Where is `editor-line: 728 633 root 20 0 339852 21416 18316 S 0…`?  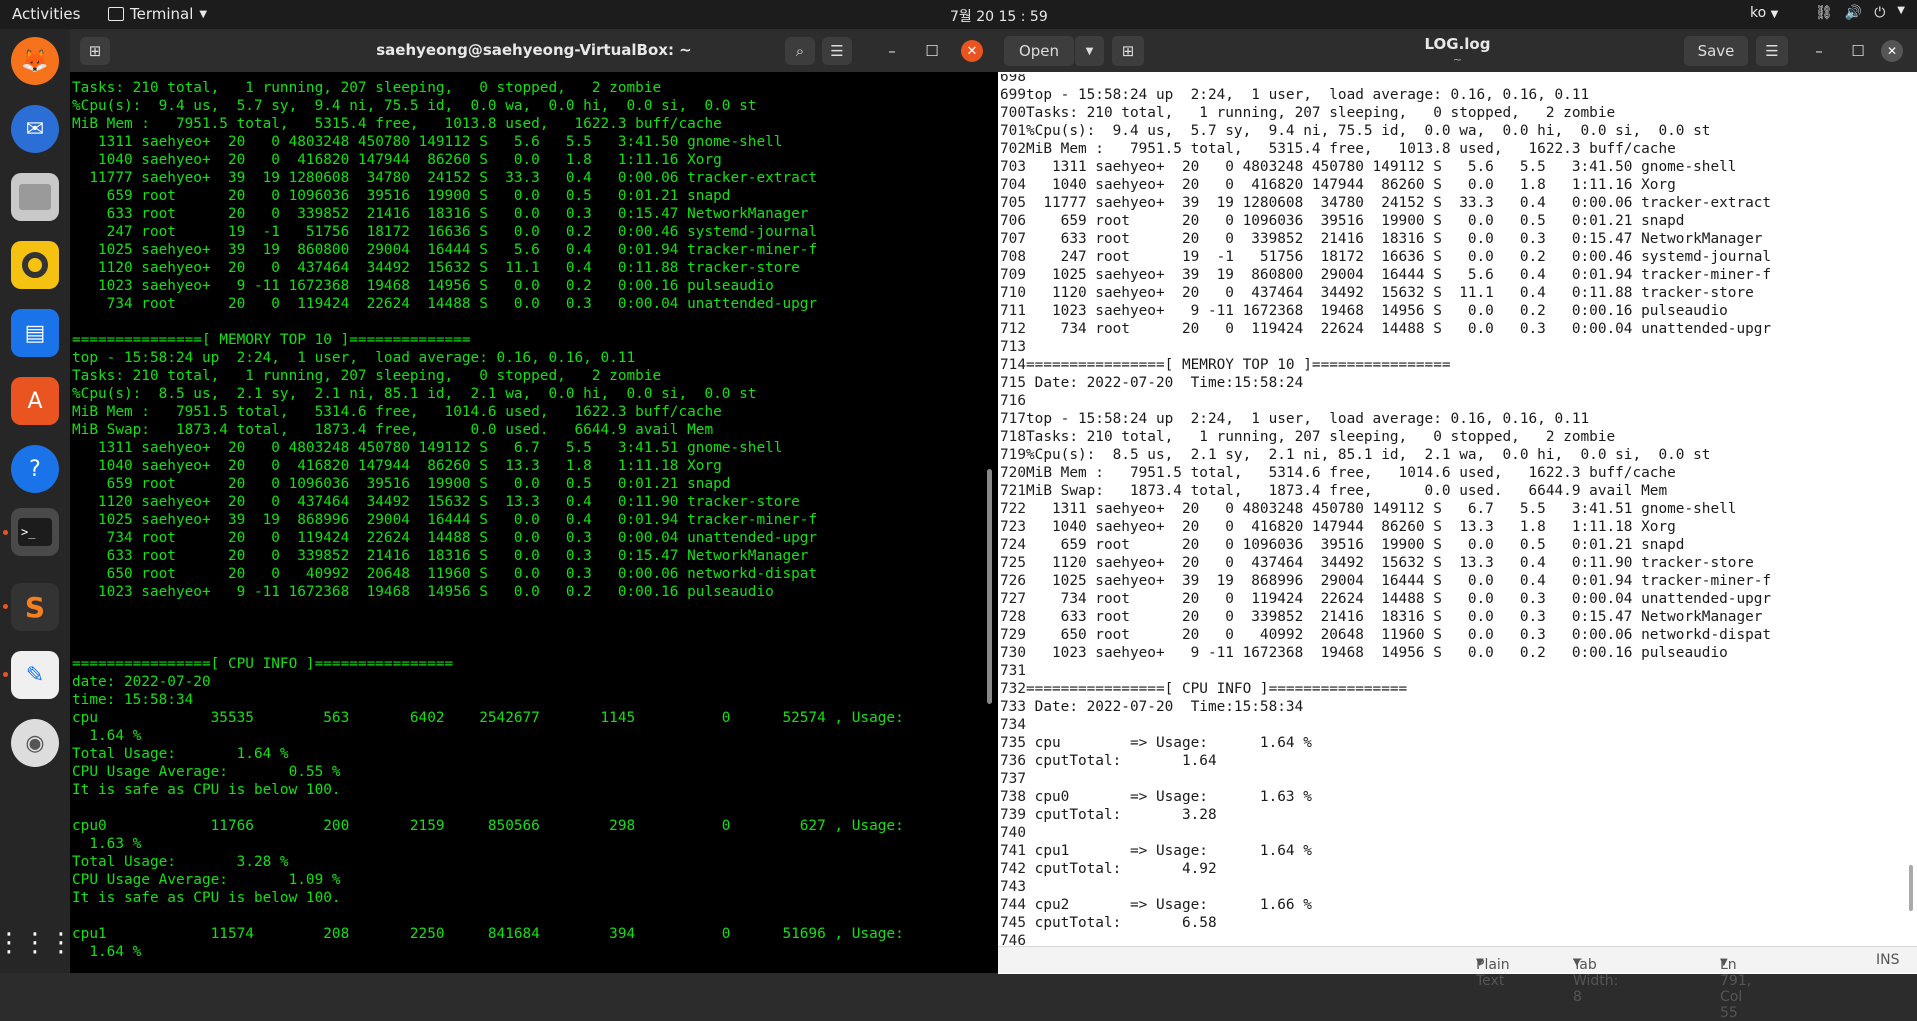 editor-line: 728 633 root 20 0 339852 21416 18316 S 0… is located at coordinates (1384, 617).